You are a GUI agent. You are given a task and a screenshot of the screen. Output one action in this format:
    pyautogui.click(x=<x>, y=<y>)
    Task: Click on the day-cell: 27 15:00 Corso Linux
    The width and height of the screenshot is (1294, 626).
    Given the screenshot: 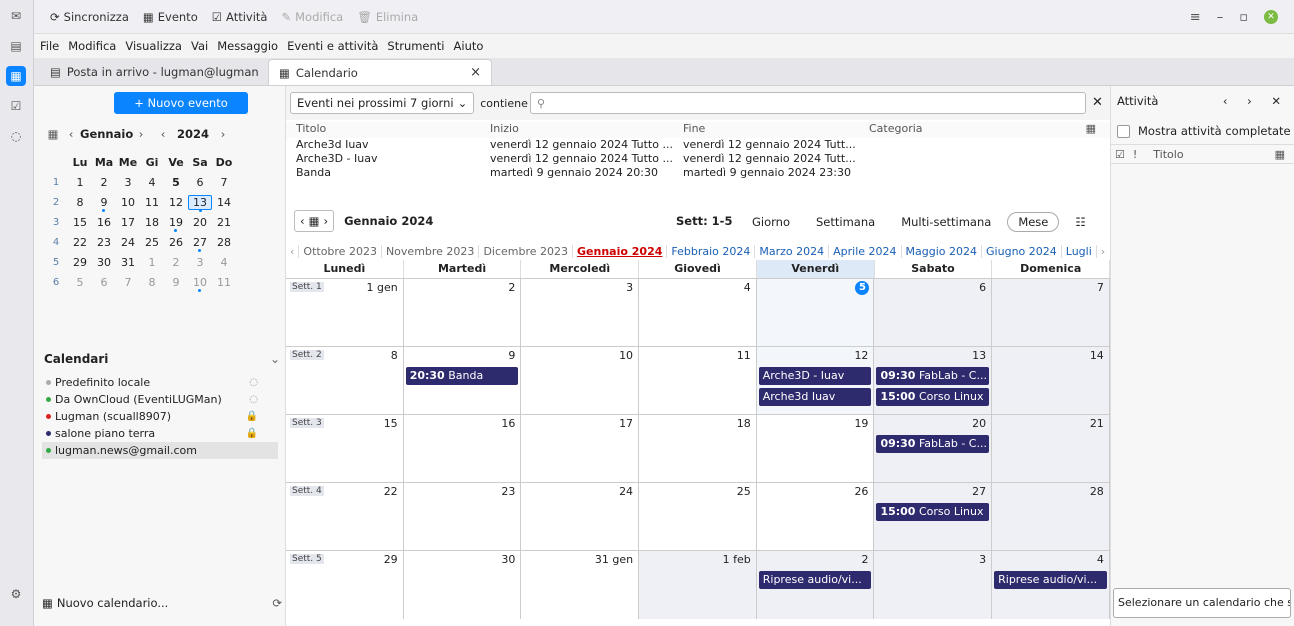 What is the action you would take?
    pyautogui.click(x=933, y=517)
    